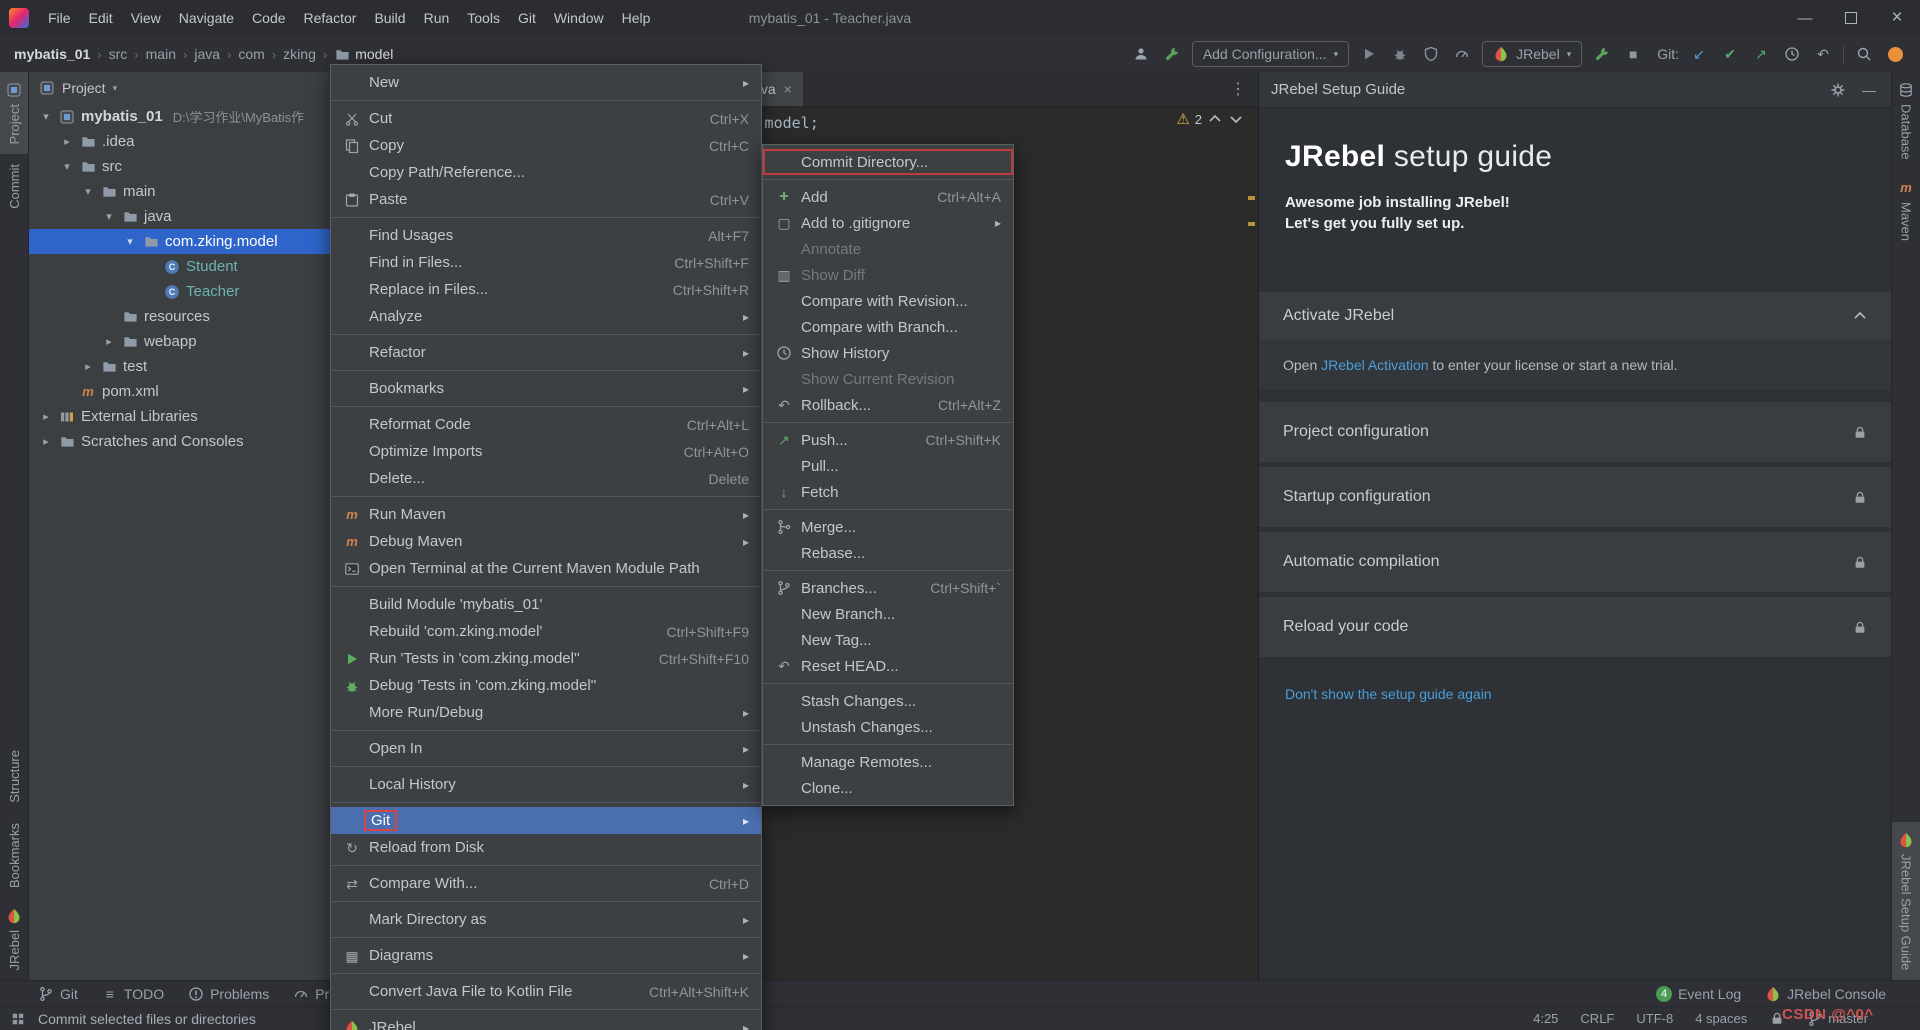 The width and height of the screenshot is (1920, 1030). Describe the element at coordinates (546, 235) in the screenshot. I see `menu-item-find-usages: Find Usages Alt+F7` at that location.